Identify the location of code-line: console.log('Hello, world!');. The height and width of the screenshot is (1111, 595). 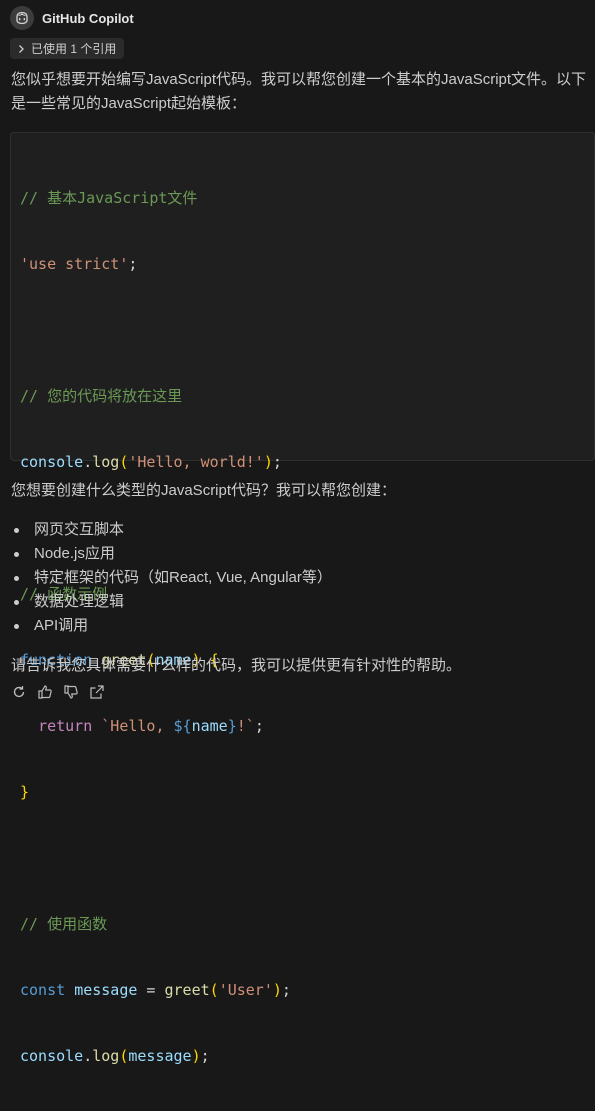
(151, 462).